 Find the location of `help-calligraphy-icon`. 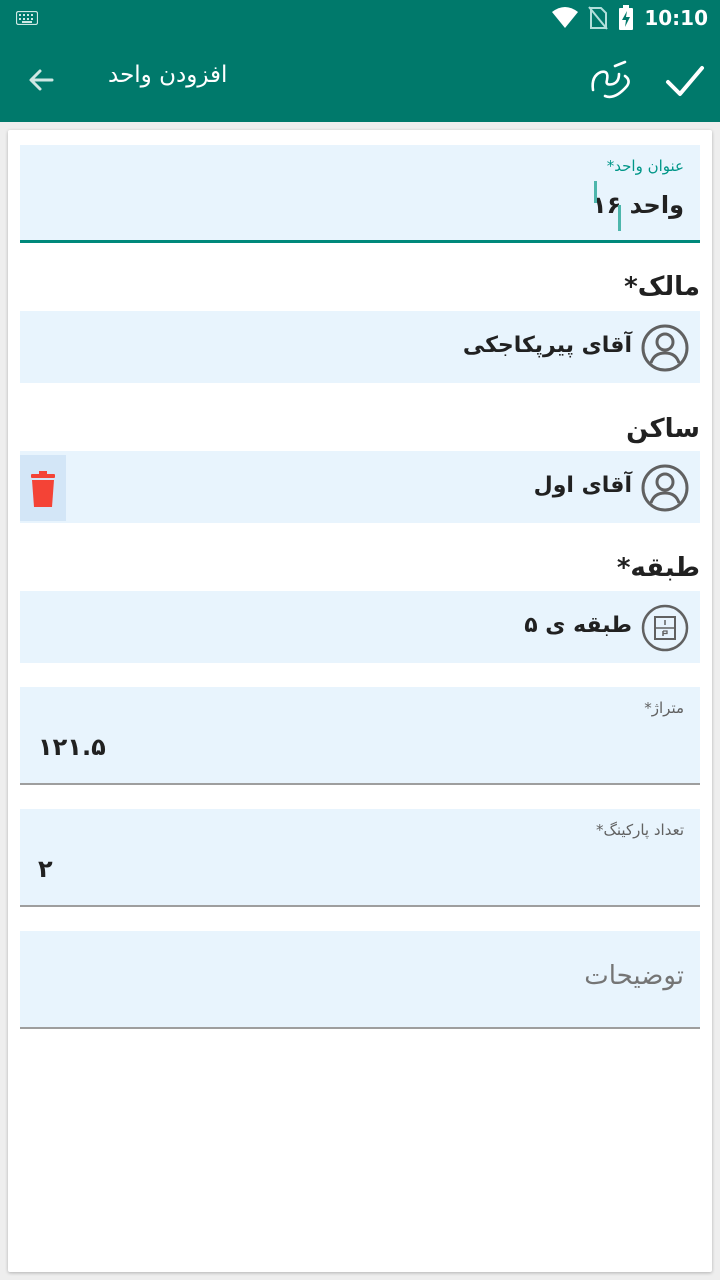

help-calligraphy-icon is located at coordinates (610, 81).